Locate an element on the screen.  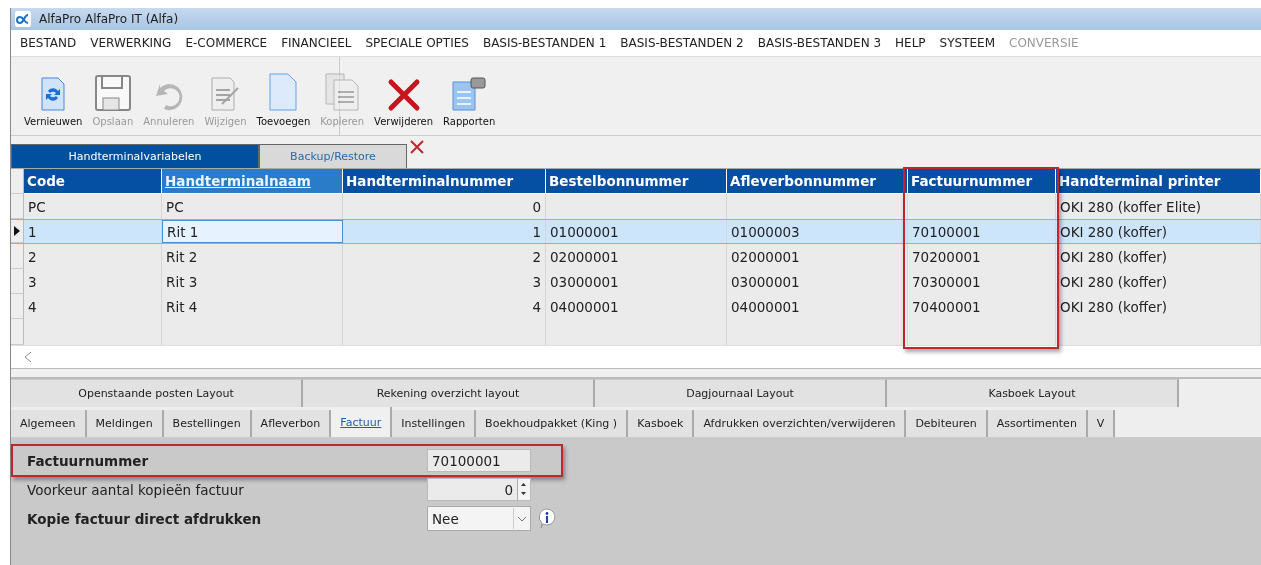
window-title: AlfaPro AlfaPro IT (Alfa) is located at coordinates (109, 19).